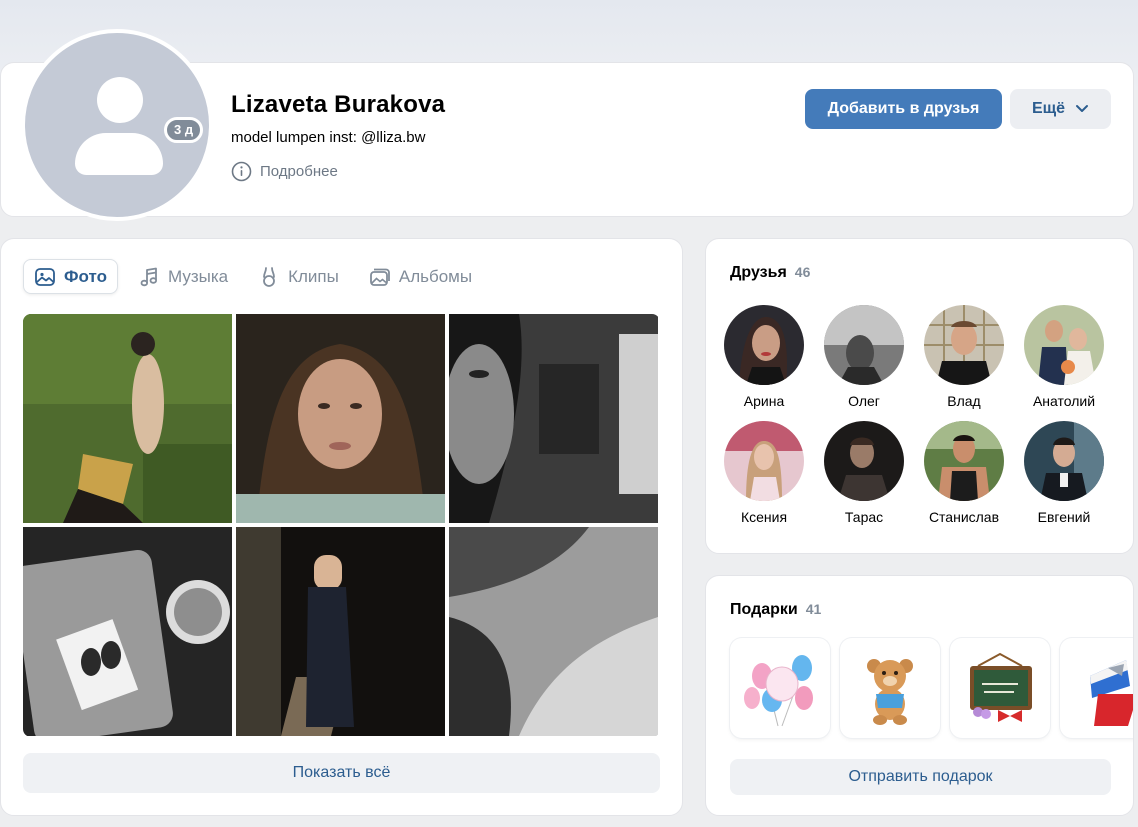  What do you see at coordinates (85, 276) in the screenshot?
I see `tab-label: Фото` at bounding box center [85, 276].